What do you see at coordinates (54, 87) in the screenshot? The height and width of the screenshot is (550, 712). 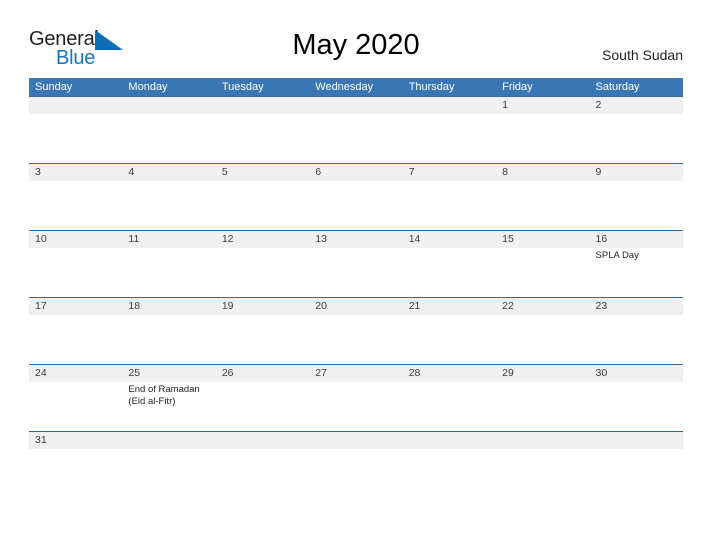 I see `weekday-sunday: Sunday` at bounding box center [54, 87].